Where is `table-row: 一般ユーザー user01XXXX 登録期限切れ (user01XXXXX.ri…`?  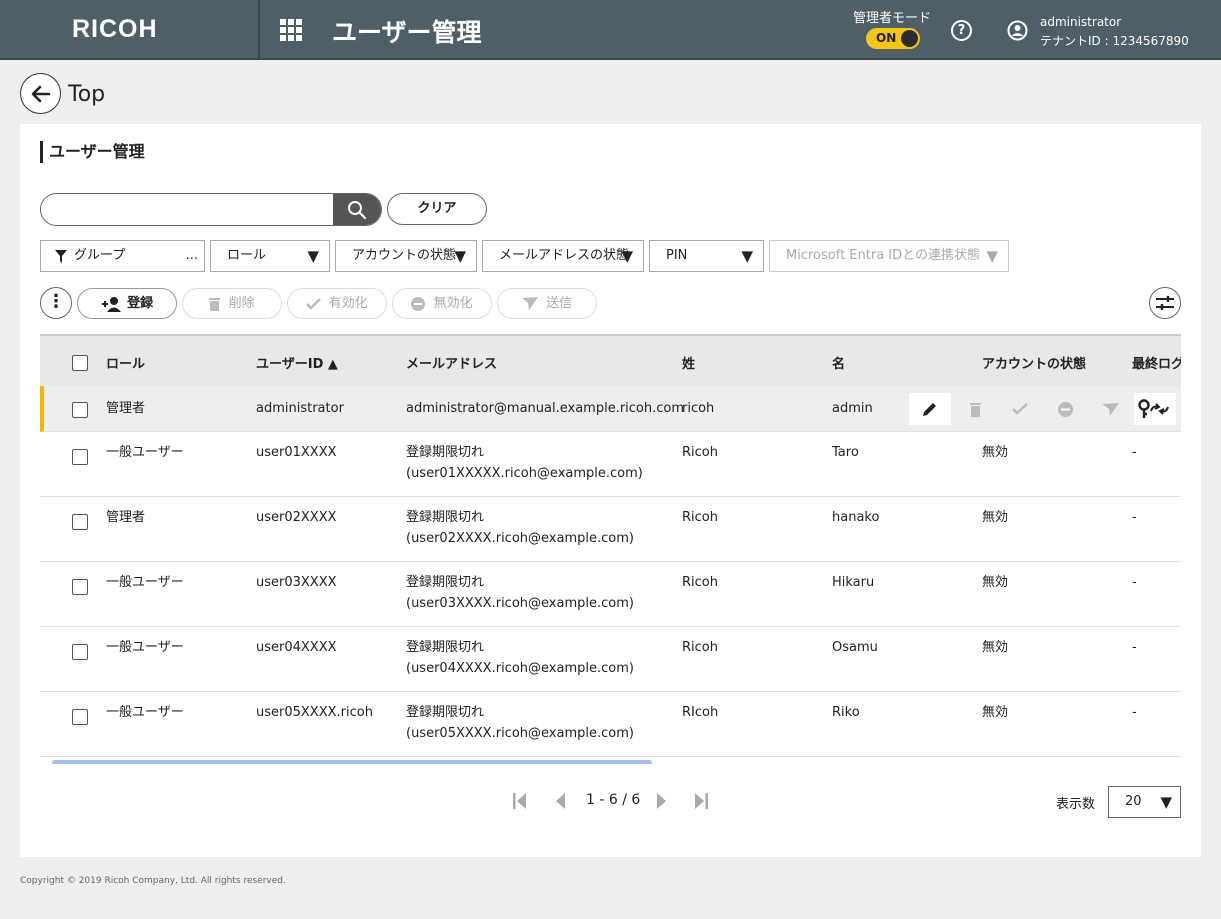
table-row: 一般ユーザー user01XXXX 登録期限切れ (user01XXXXX.ri… is located at coordinates (610, 464).